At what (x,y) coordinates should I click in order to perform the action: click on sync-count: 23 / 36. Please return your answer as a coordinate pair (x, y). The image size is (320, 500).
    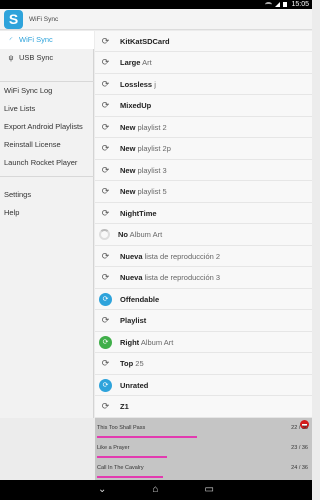
    Looking at the image, I should click on (299, 448).